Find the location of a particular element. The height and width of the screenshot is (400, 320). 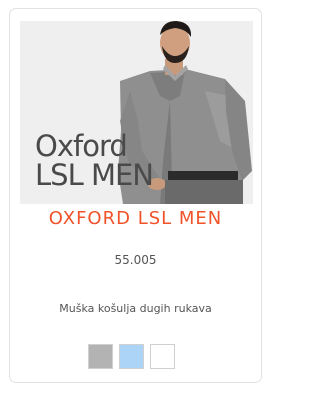

image-caption: Oxford LSL MEN is located at coordinates (110, 161).